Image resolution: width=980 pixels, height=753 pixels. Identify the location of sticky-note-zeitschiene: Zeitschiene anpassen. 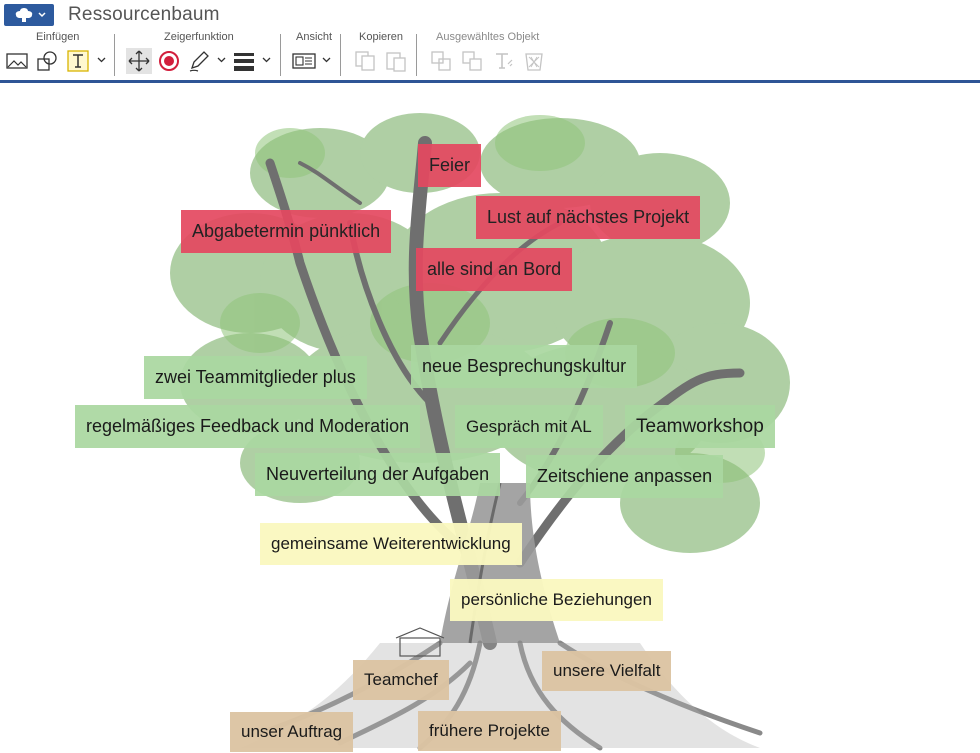
(625, 476).